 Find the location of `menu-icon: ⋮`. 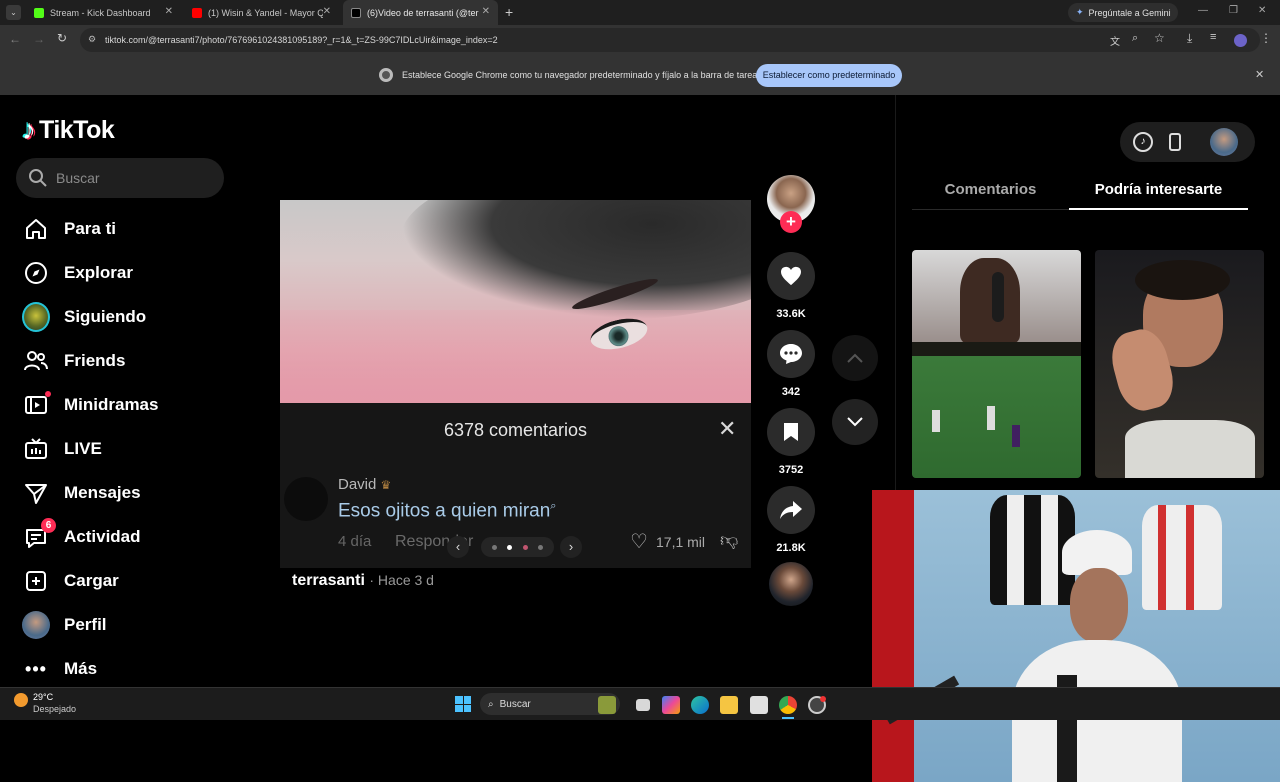

menu-icon: ⋮ is located at coordinates (1266, 38).